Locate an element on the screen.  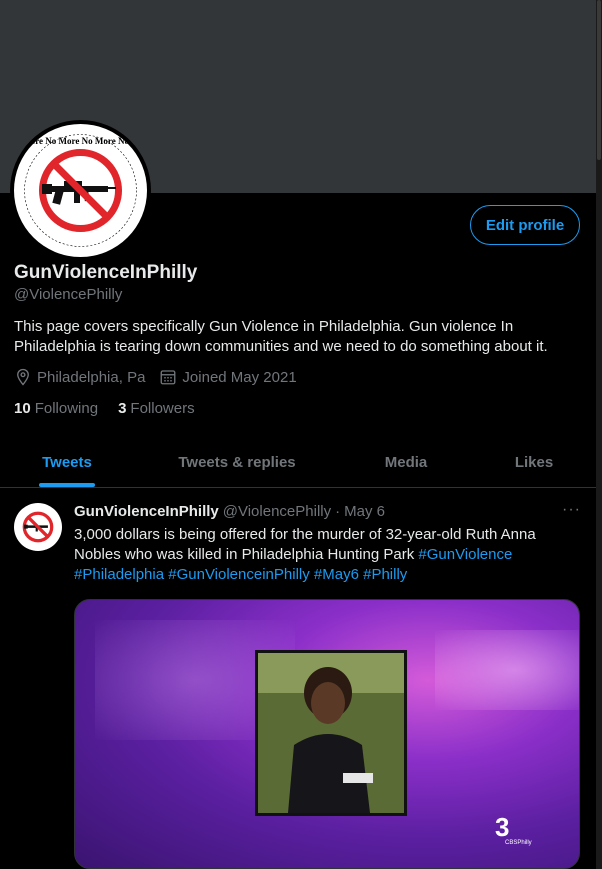
followers-link: 3 Followers is located at coordinates (156, 408).